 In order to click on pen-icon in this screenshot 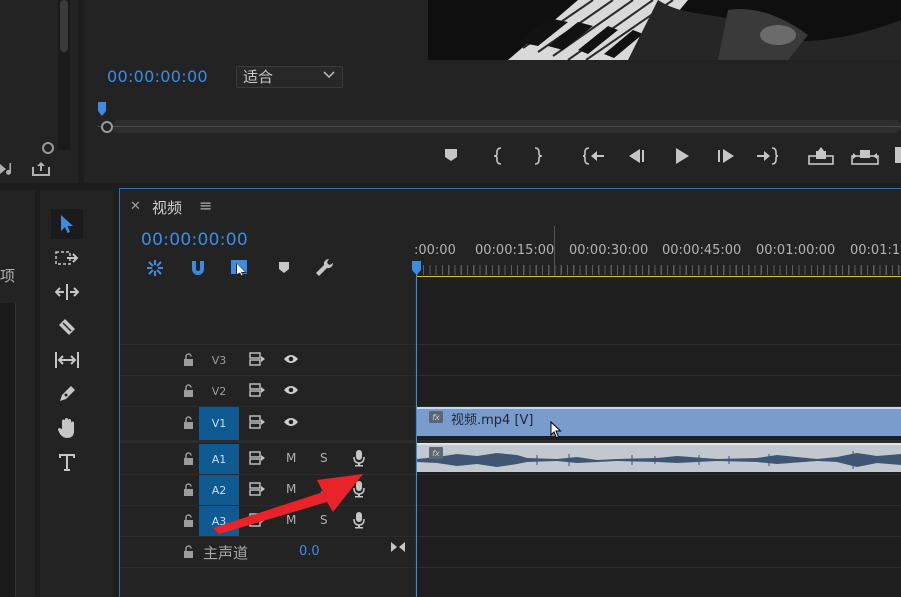, I will do `click(67, 394)`.